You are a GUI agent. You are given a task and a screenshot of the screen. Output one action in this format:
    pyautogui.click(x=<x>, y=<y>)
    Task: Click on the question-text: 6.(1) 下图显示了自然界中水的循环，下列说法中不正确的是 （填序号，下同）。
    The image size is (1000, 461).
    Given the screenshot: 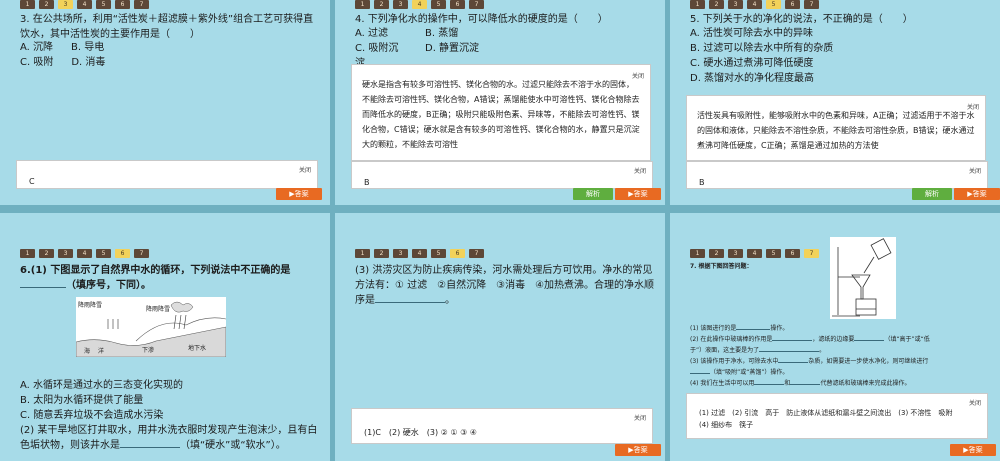 What is the action you would take?
    pyautogui.click(x=170, y=278)
    